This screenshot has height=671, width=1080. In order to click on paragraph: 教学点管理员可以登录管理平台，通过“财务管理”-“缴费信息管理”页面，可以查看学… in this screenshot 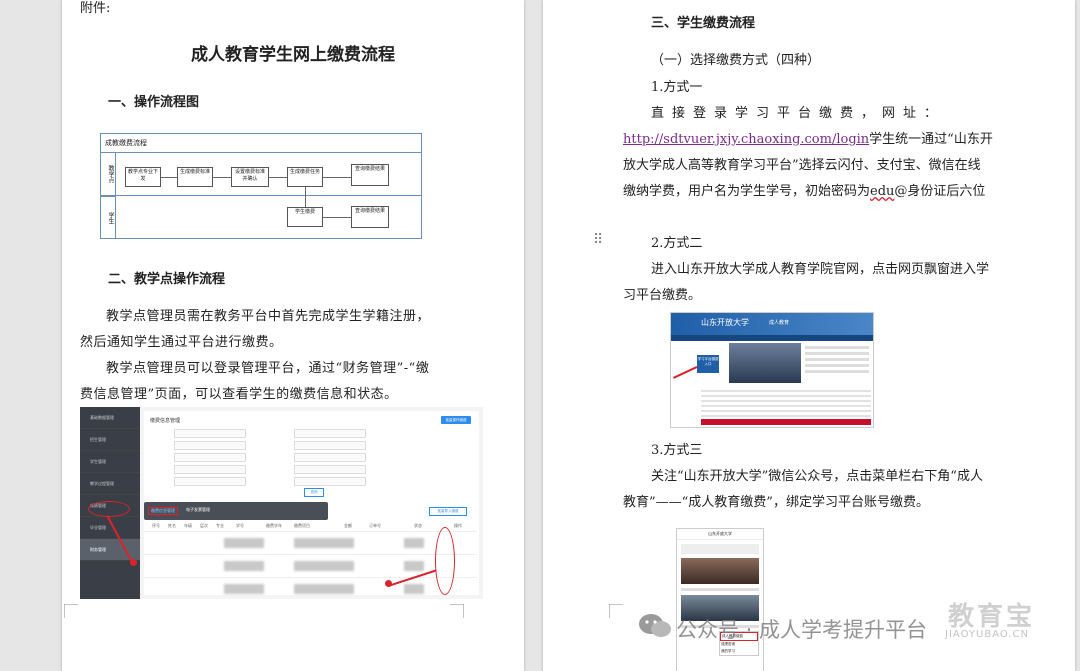, I will do `click(255, 381)`.